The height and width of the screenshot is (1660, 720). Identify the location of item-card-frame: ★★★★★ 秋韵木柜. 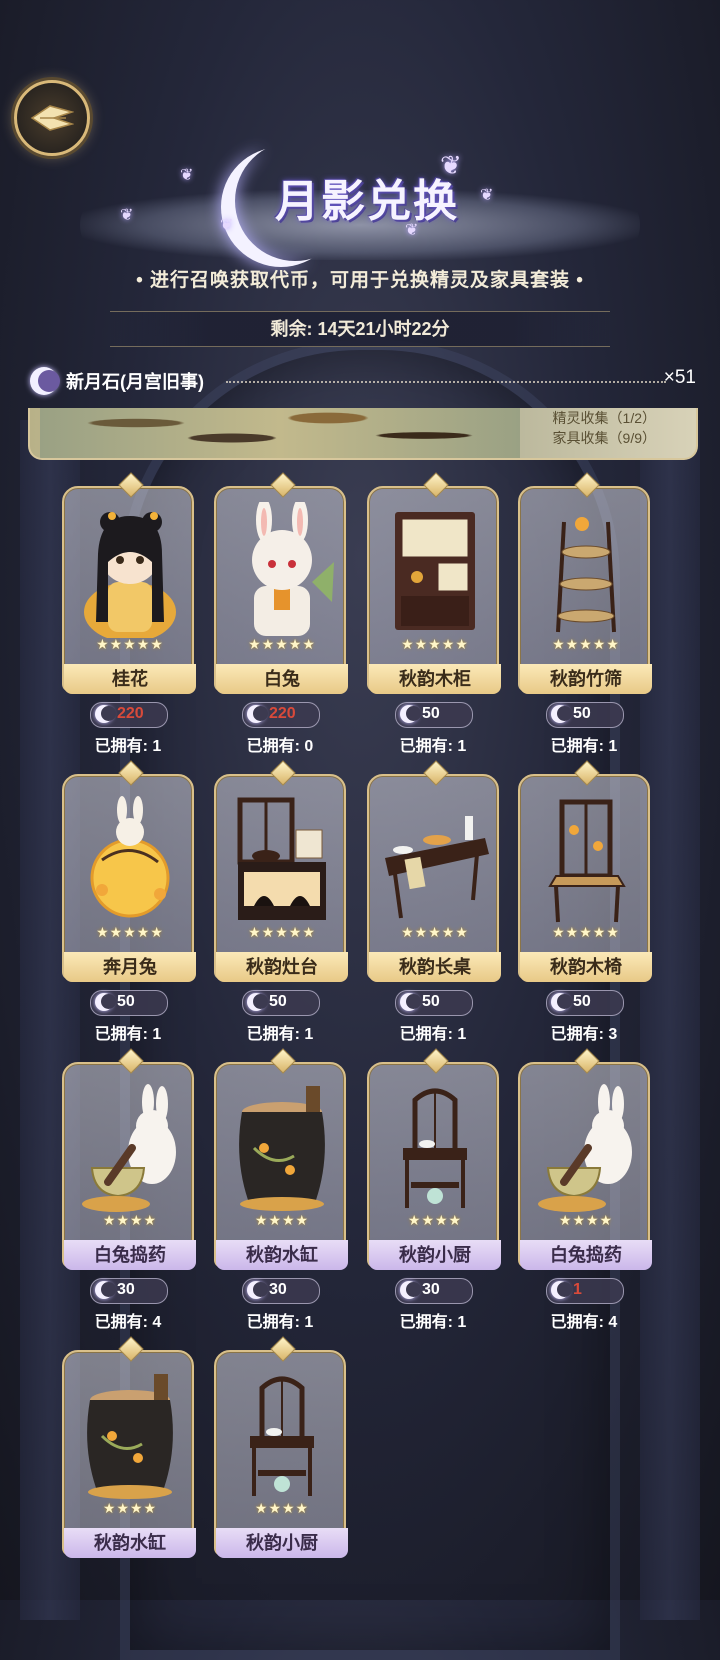
(434, 583).